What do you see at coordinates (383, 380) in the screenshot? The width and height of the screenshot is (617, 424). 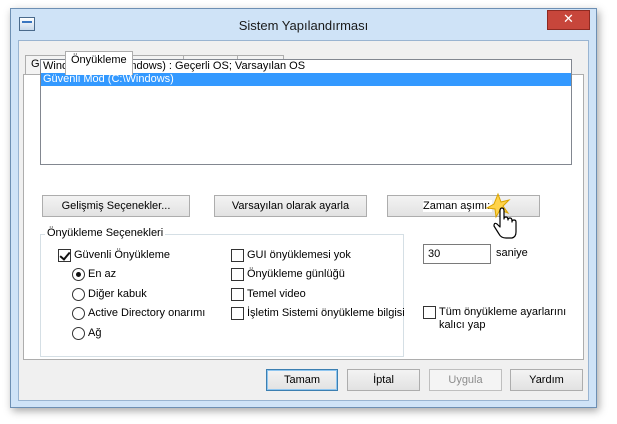 I see `cancel-button: İptal` at bounding box center [383, 380].